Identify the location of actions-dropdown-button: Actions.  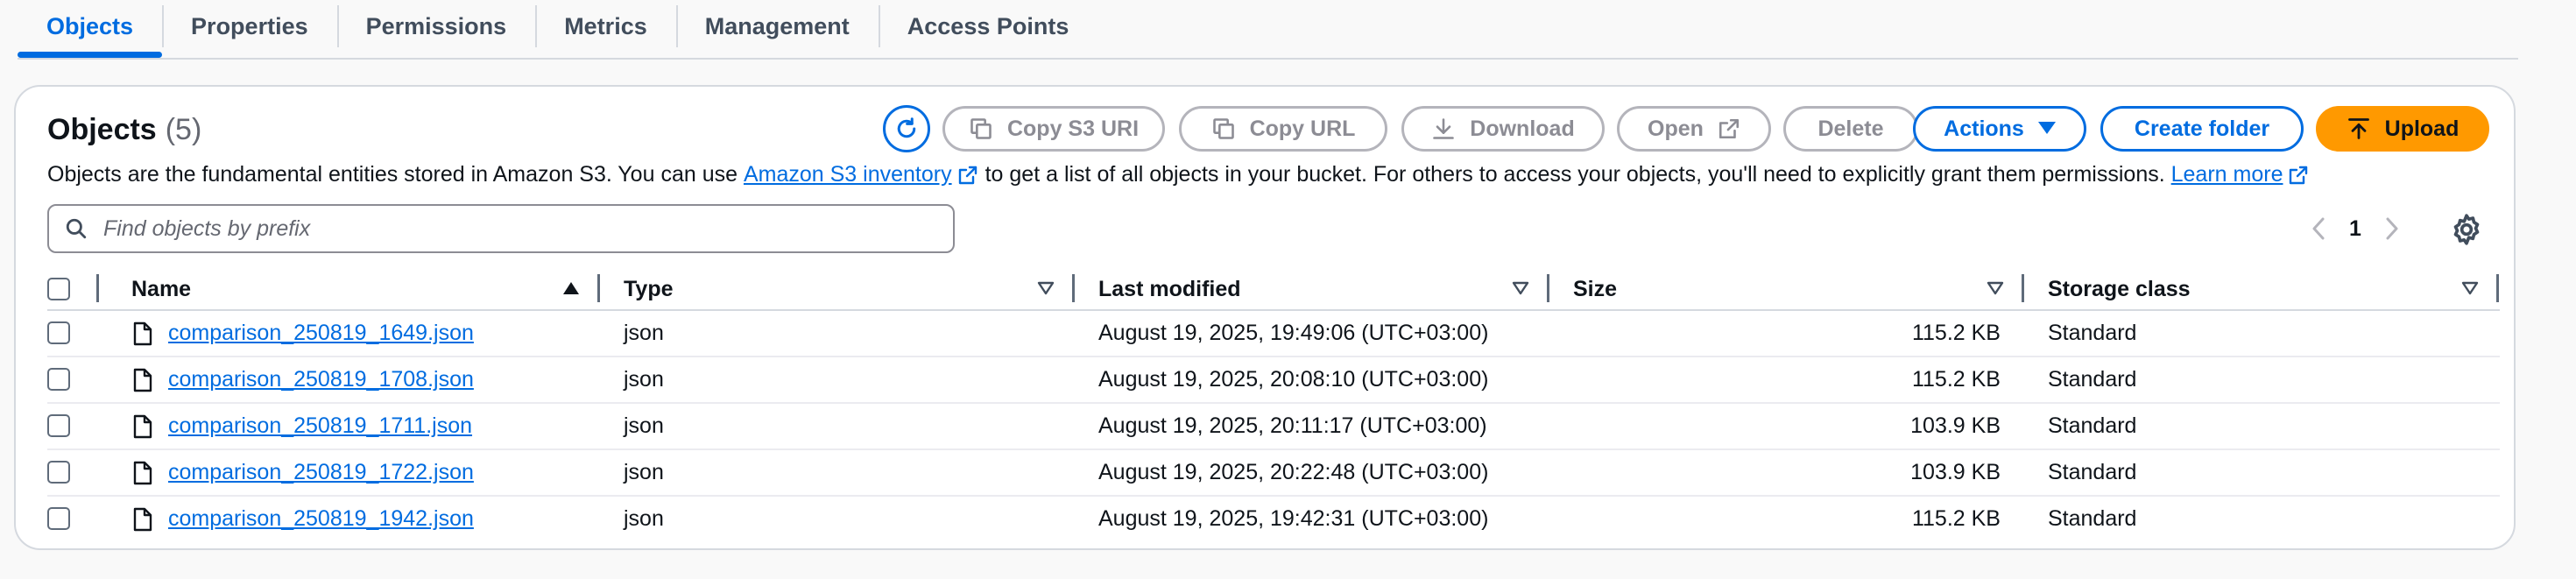
(2000, 129).